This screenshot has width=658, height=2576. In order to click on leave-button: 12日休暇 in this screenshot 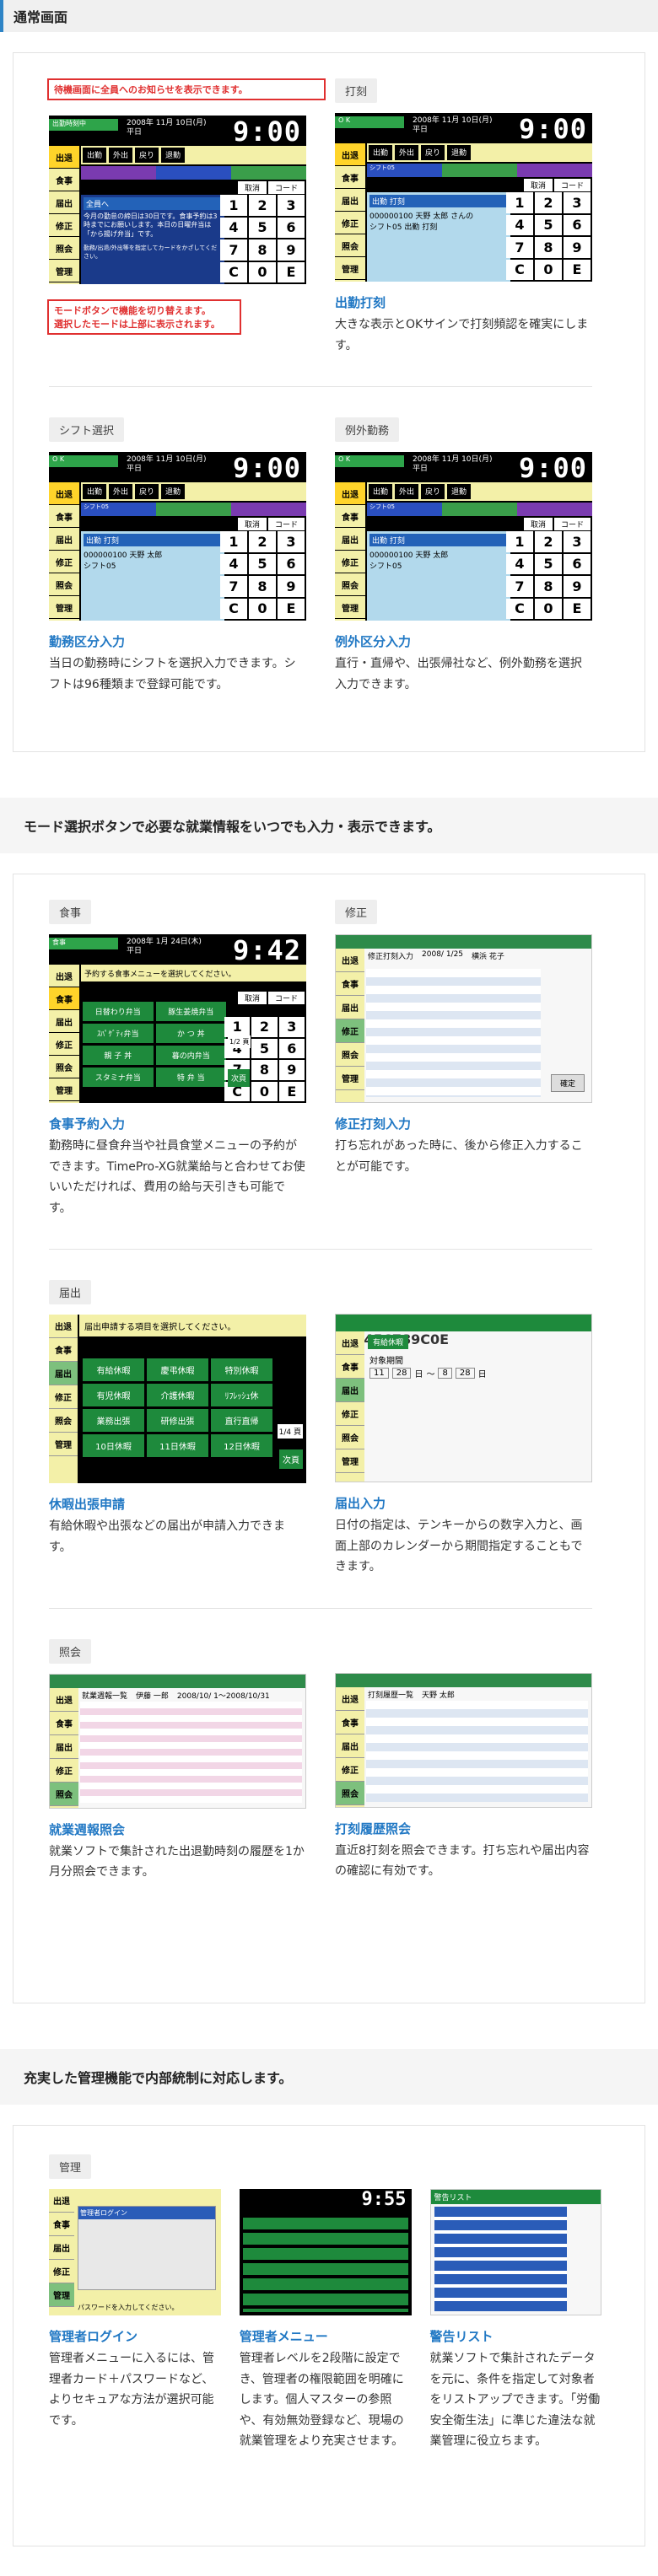, I will do `click(241, 1445)`.